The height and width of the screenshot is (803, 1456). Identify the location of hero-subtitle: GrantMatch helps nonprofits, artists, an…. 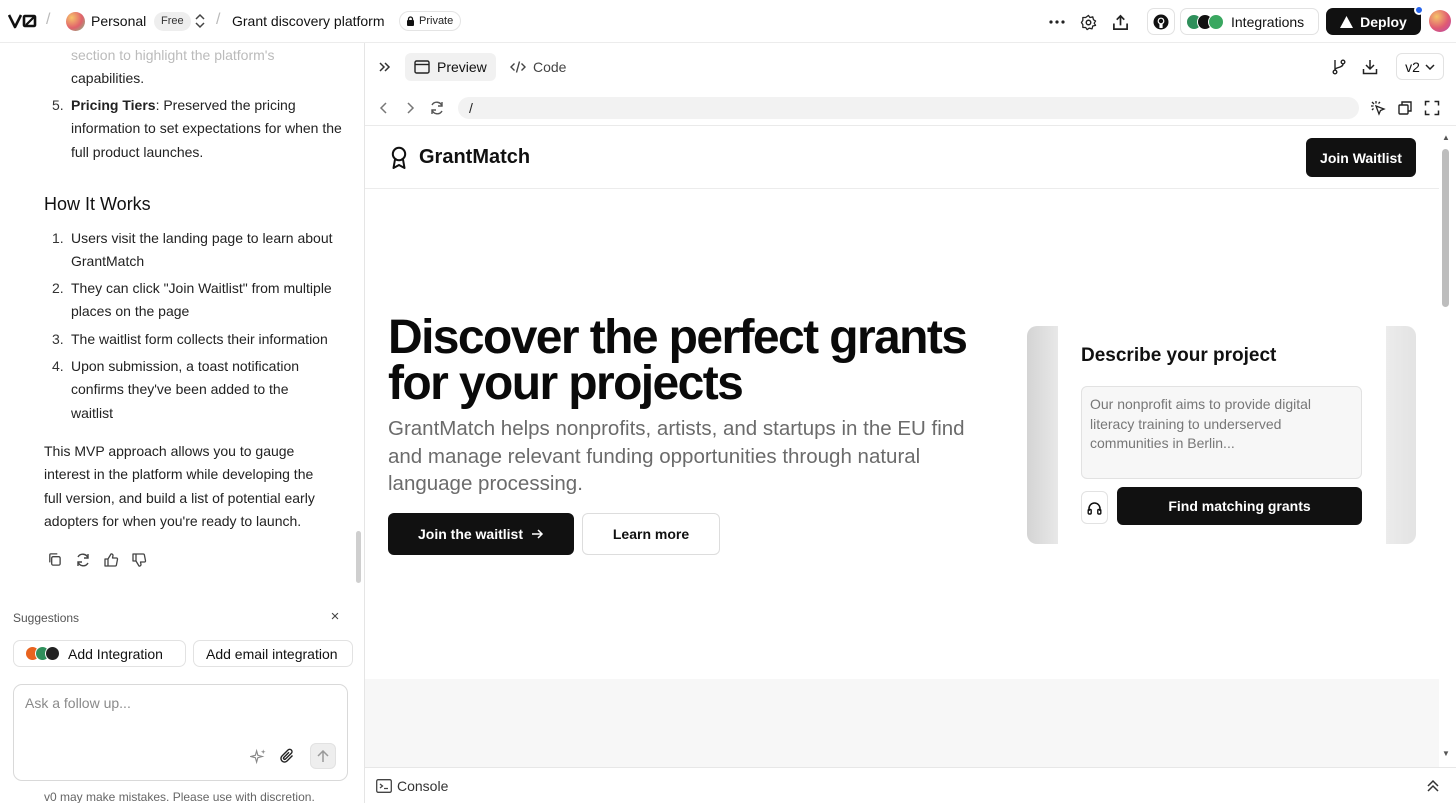
(676, 456).